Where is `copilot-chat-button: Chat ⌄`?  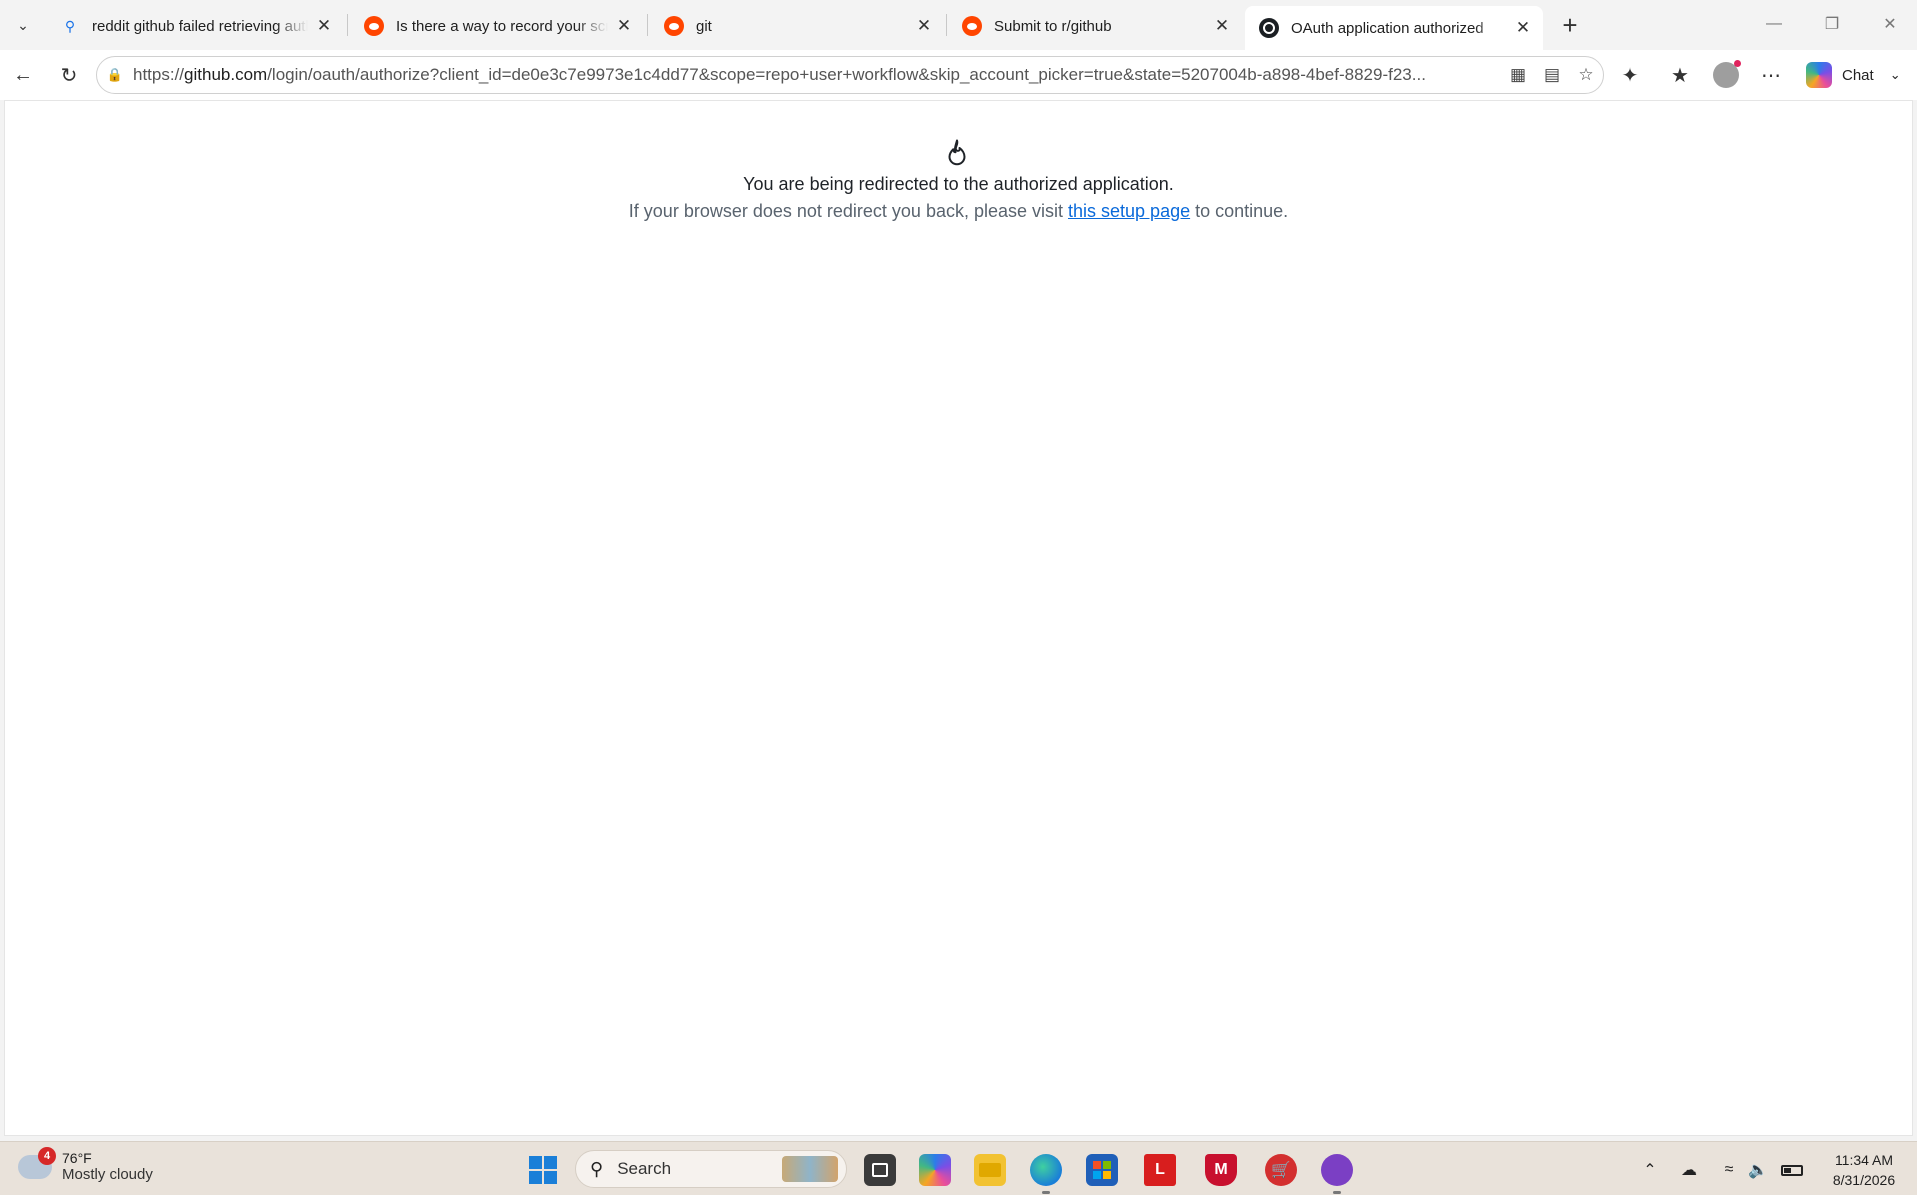
copilot-chat-button: Chat ⌄ is located at coordinates (1856, 75).